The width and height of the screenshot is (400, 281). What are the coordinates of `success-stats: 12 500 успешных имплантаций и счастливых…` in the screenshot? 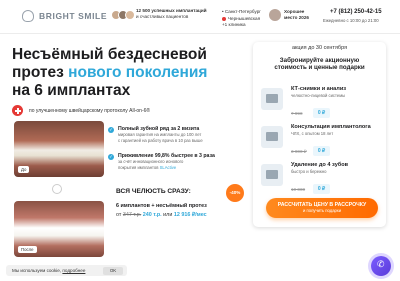 It's located at (171, 14).